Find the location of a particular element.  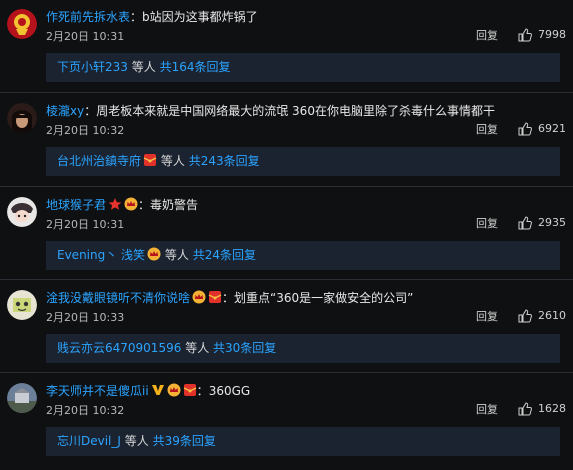

comment-line: 地球猴子君 ：毒奶警告 is located at coordinates (305, 205).